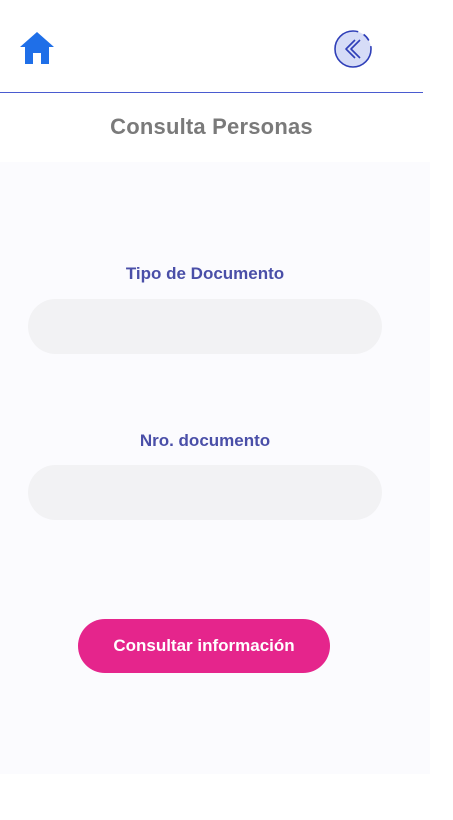 The image size is (453, 820). Describe the element at coordinates (37, 48) in the screenshot. I see `home-icon` at that location.